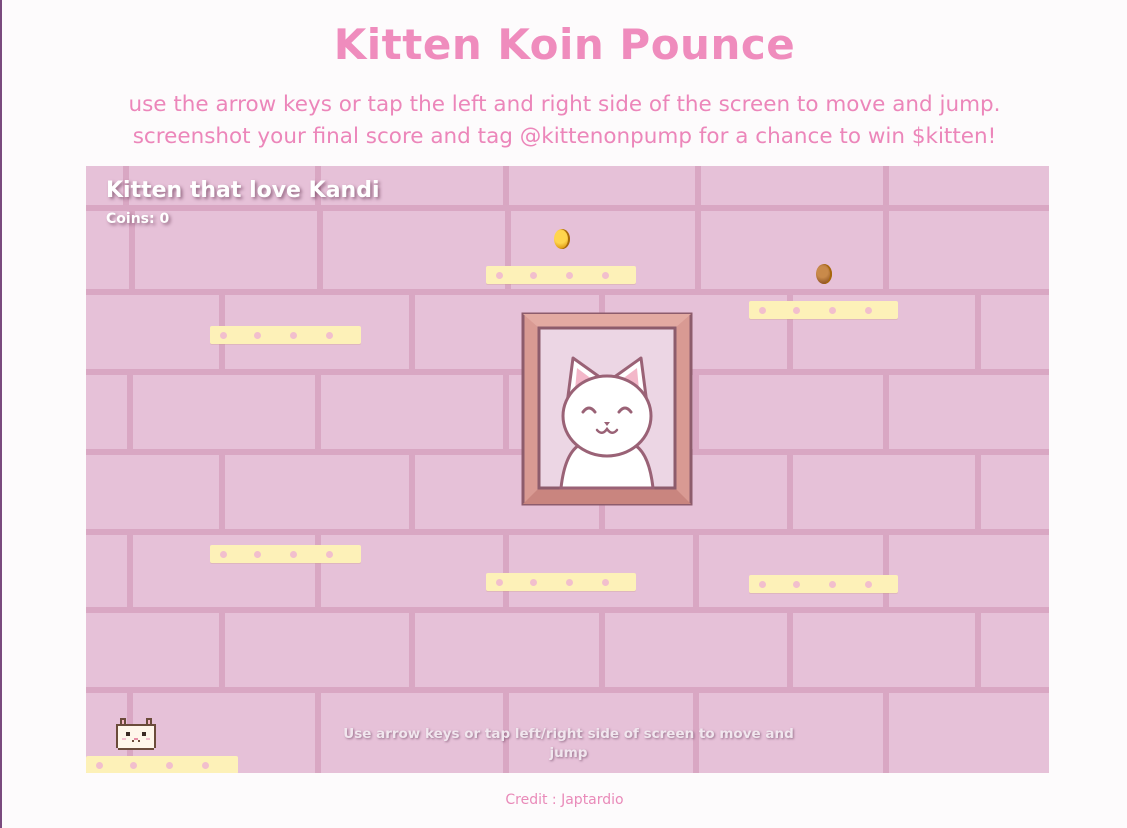  I want to click on coin-counter-value: 0, so click(164, 219).